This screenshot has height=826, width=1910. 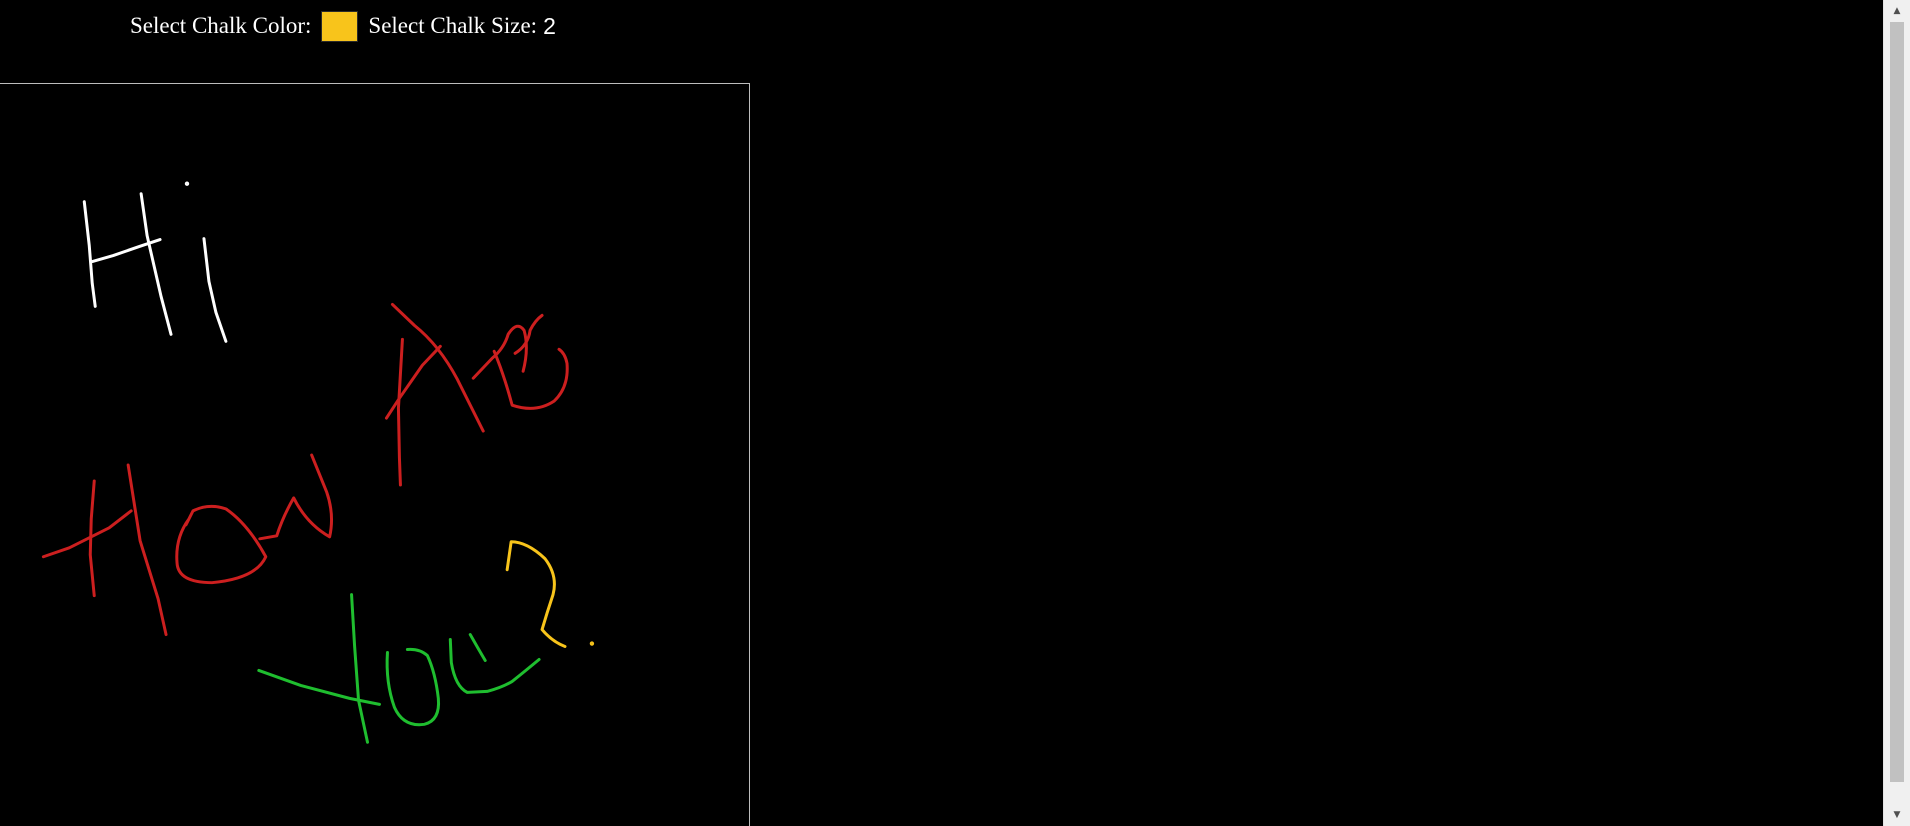 I want to click on stroke-question-mark, so click(x=550, y=594).